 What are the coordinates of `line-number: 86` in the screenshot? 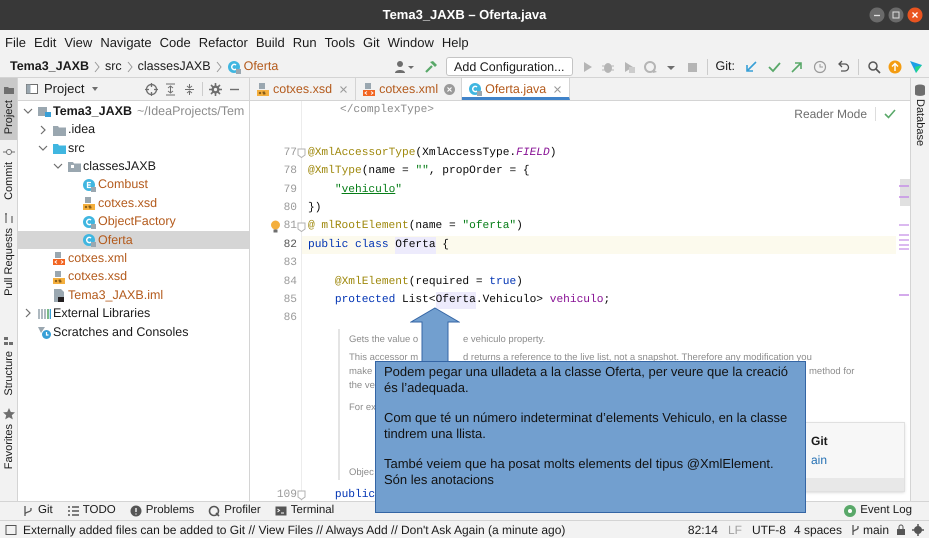 It's located at (290, 318).